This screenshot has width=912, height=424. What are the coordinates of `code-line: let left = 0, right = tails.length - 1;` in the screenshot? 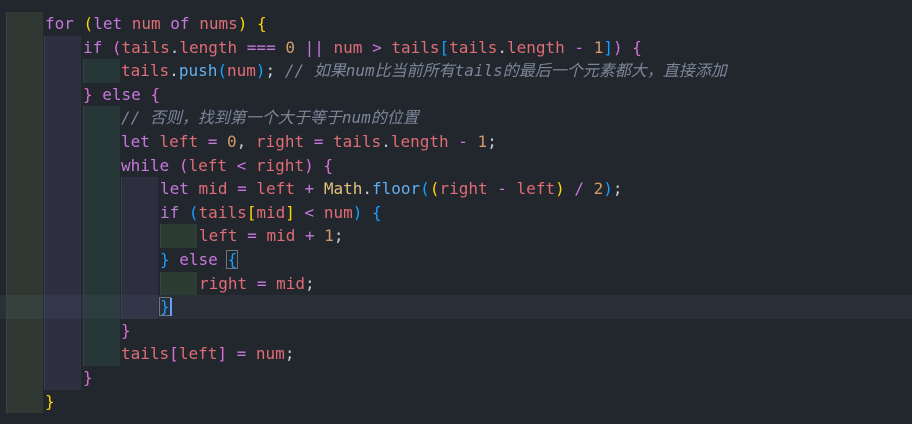 It's located at (456, 142).